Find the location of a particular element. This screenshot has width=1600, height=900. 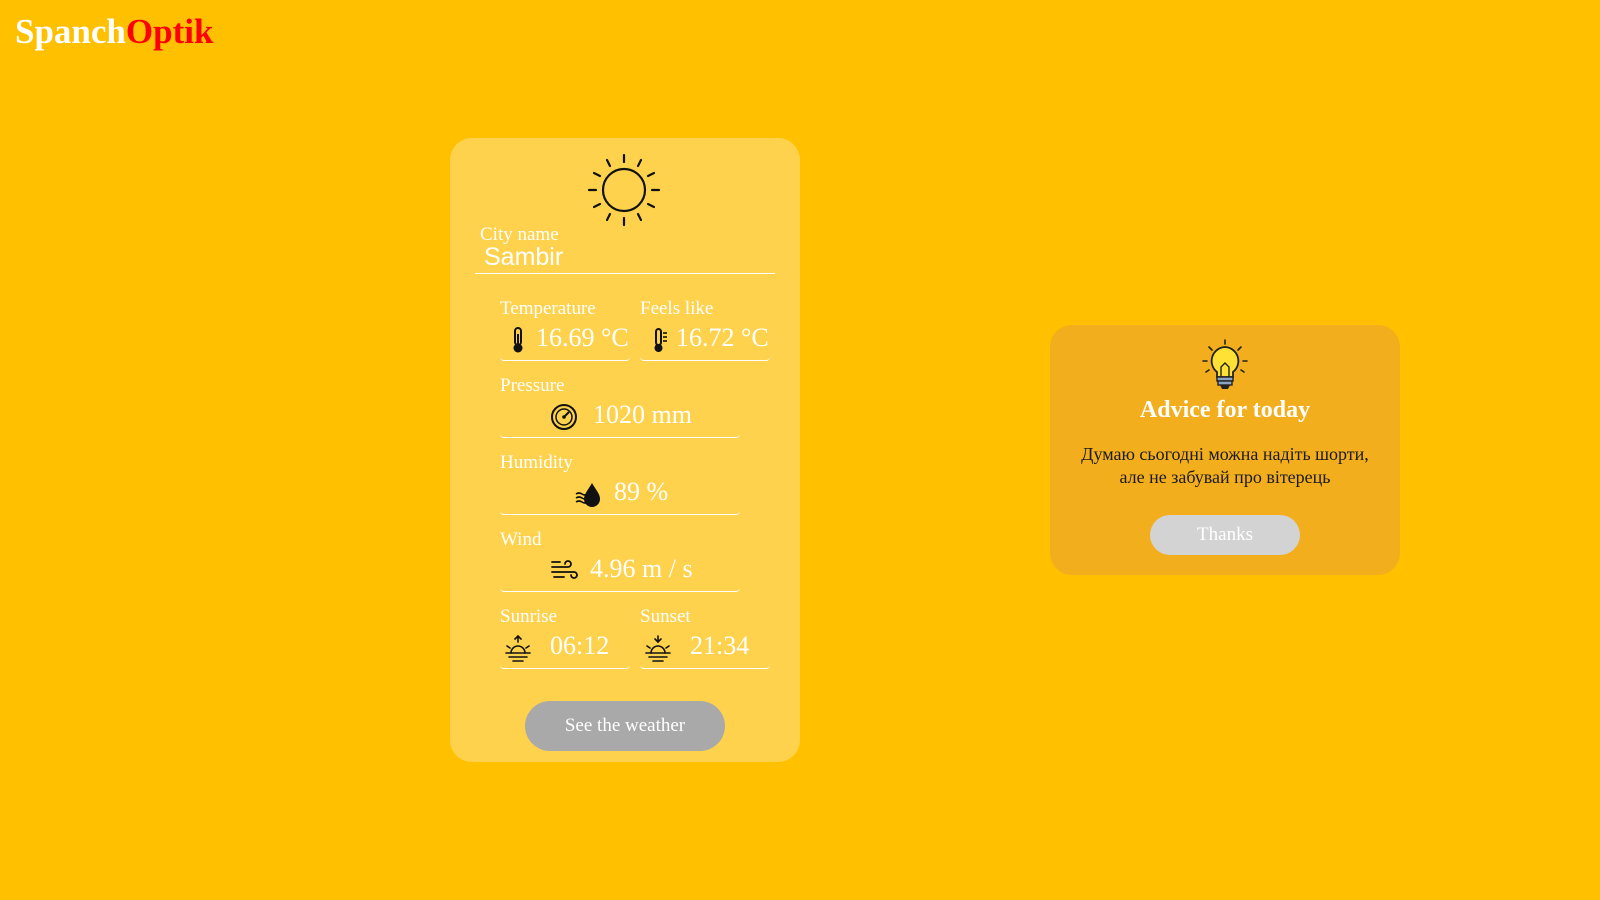

pressure-field: Pressure 1020 mm is located at coordinates (620, 407).